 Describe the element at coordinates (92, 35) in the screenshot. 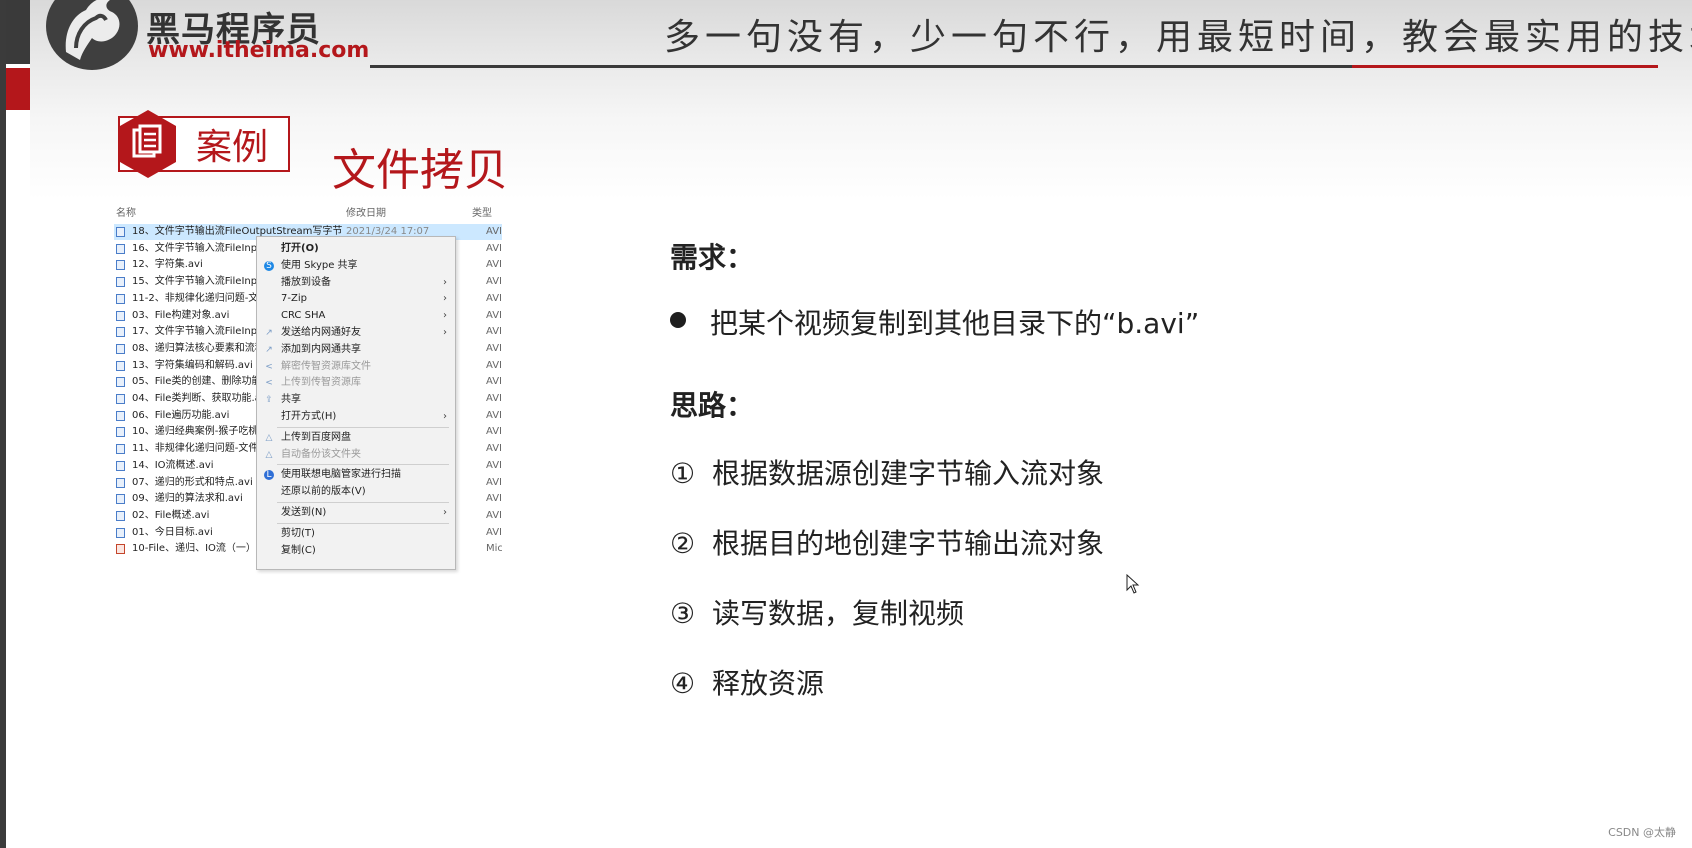

I see `horse-logo-icon` at that location.